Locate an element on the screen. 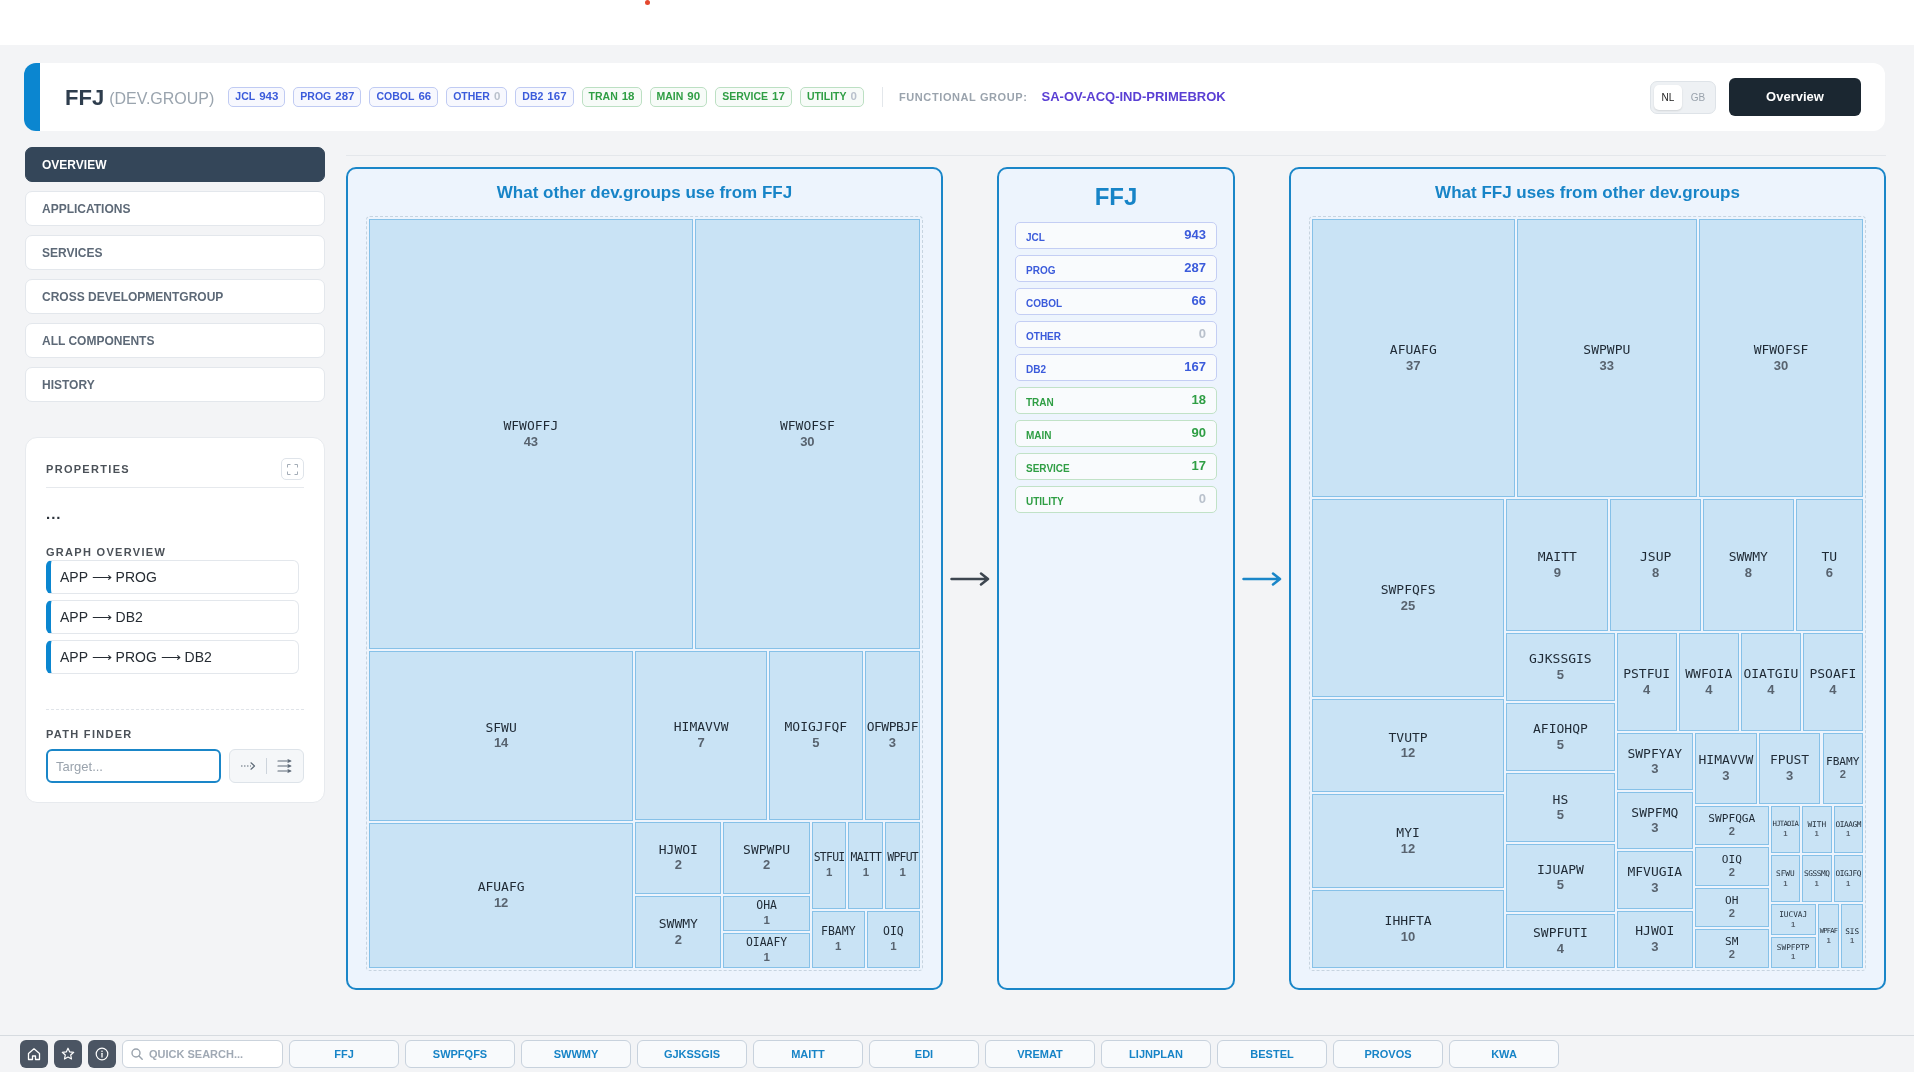 This screenshot has height=1072, width=1914. cell-label: PSTFUI is located at coordinates (1647, 674).